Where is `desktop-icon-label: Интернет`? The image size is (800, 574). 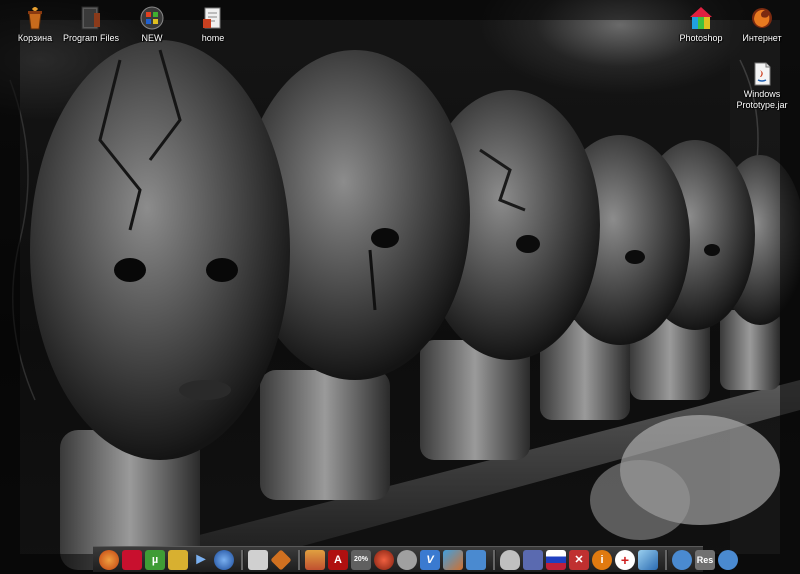 desktop-icon-label: Интернет is located at coordinates (762, 38).